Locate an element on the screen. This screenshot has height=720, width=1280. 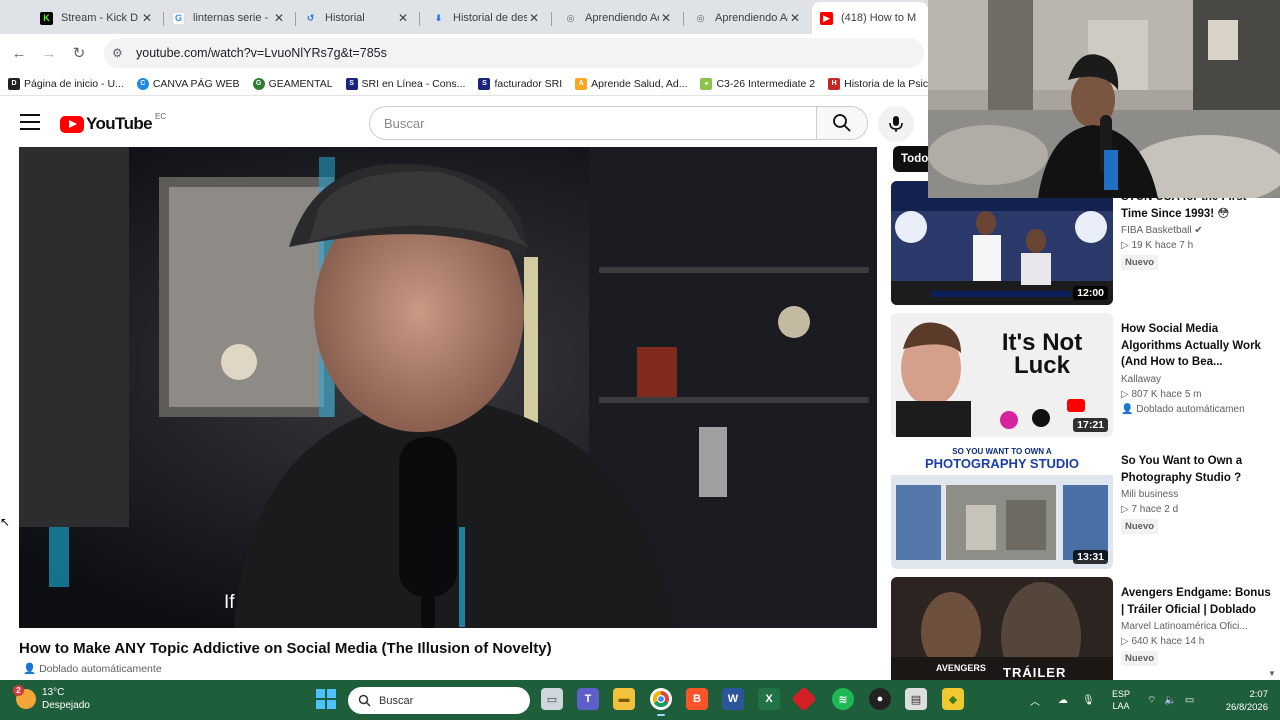
browser-tab: G linternas serie - ✕ is located at coordinates (229, 18).